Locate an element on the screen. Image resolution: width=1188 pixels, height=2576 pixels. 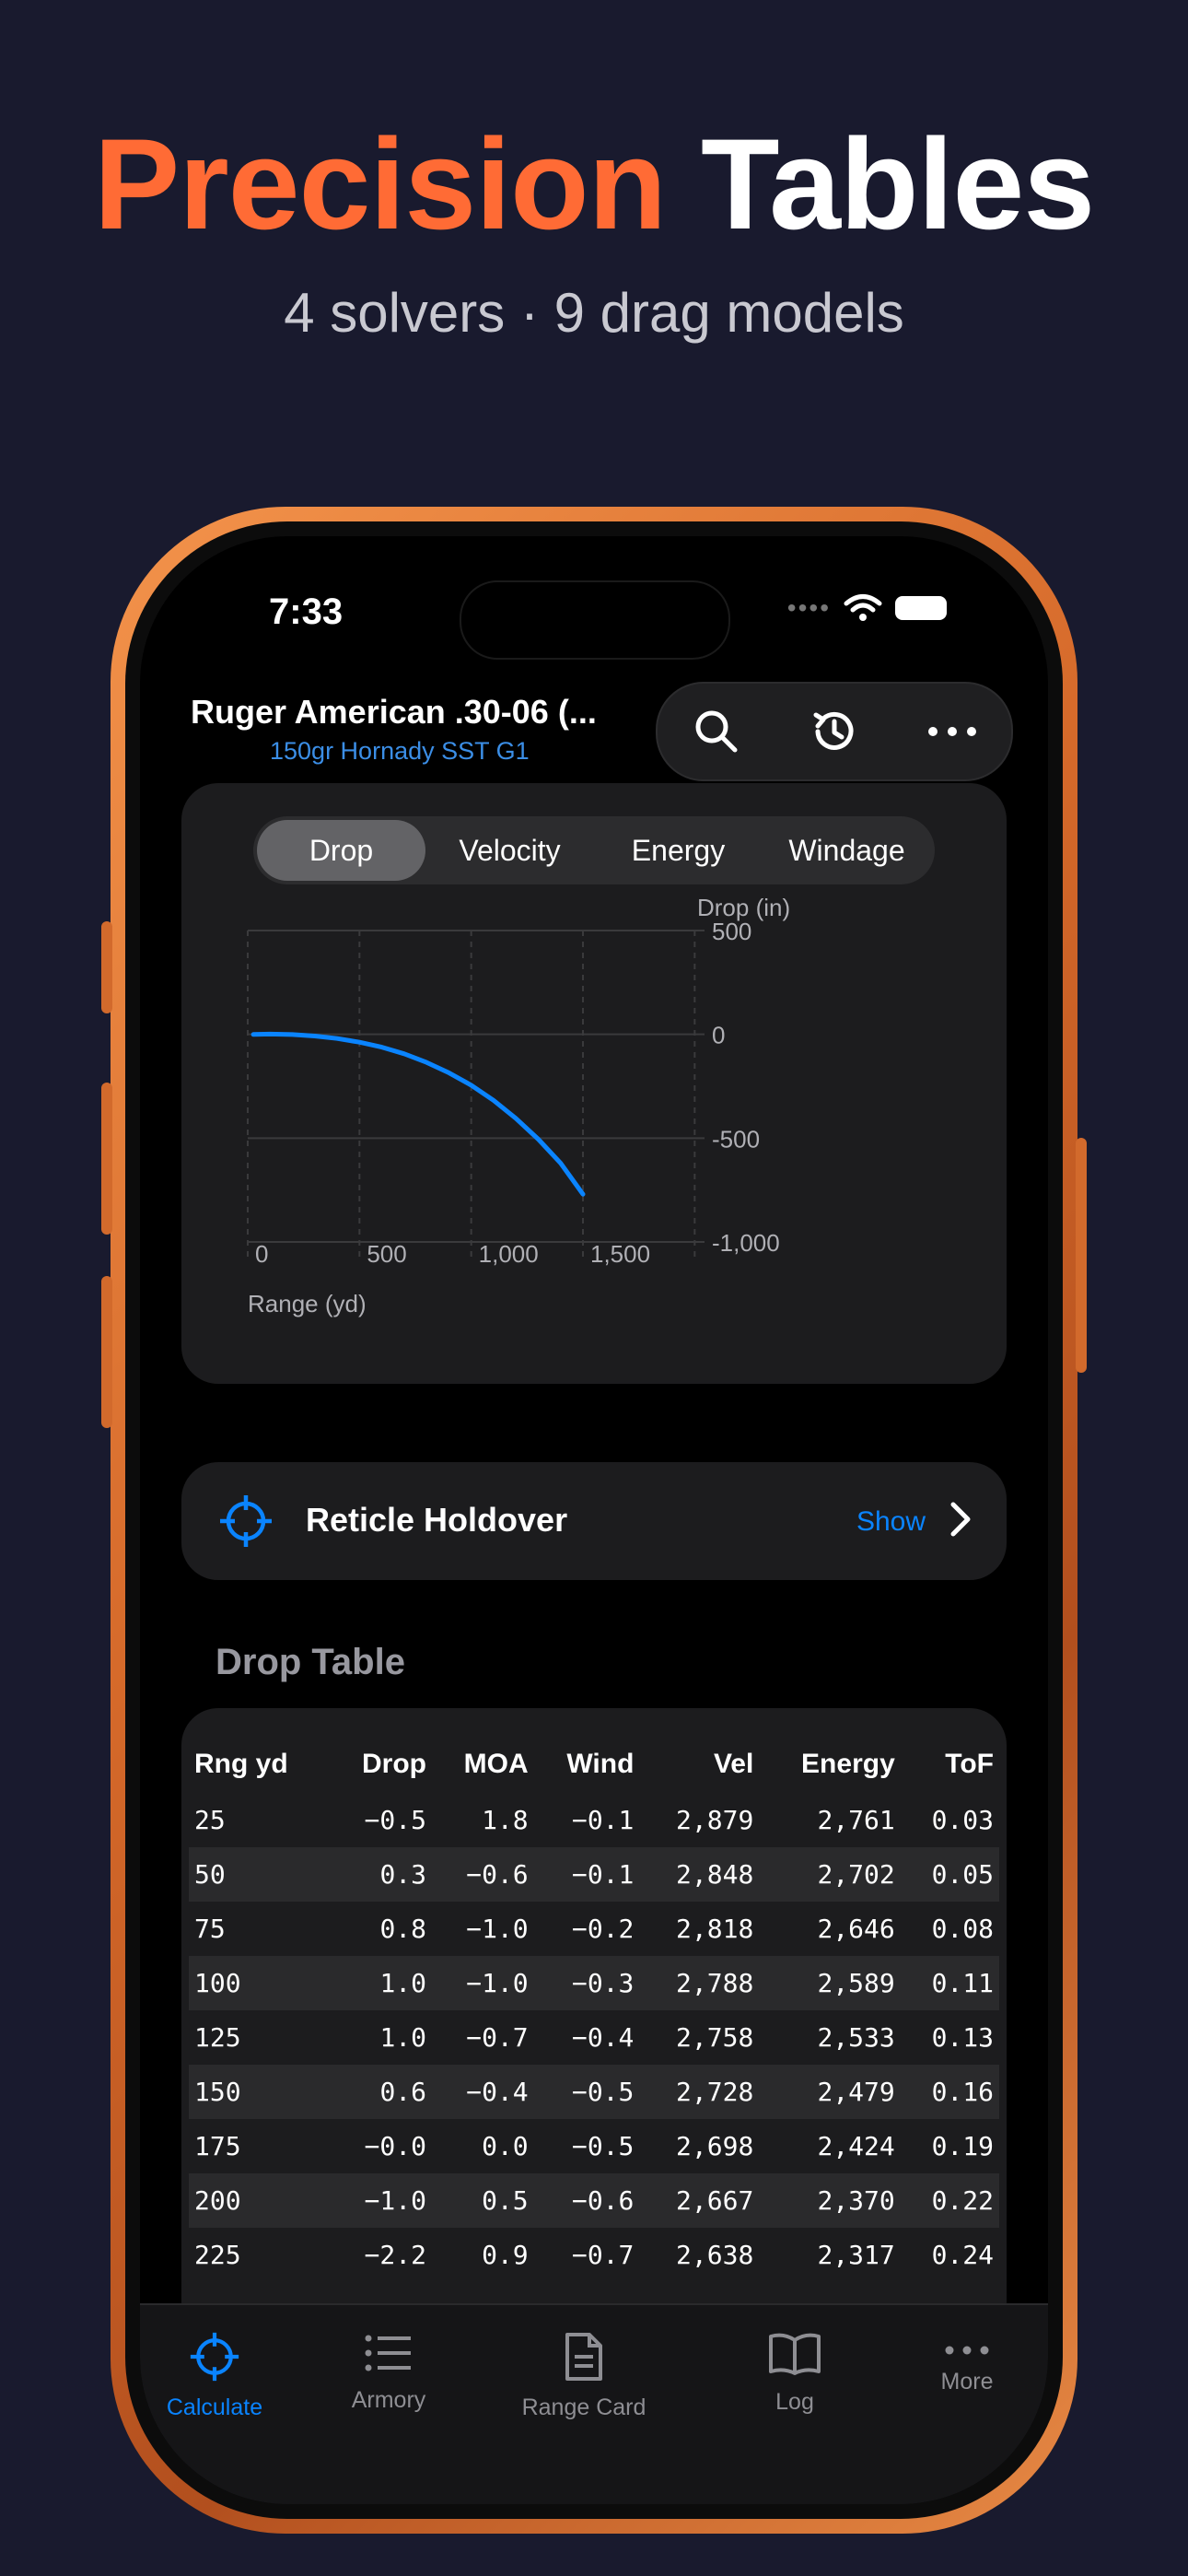
y-tick-label: 0 is located at coordinates (719, 1035).